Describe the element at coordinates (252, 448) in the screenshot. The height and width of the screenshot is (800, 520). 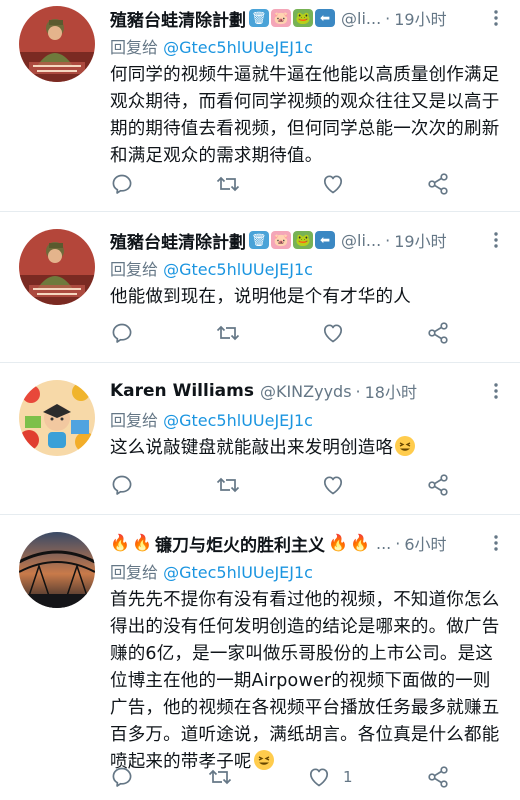
I see `tweet-text: 这么说敲键盘就能敲出来发明创造咯` at that location.